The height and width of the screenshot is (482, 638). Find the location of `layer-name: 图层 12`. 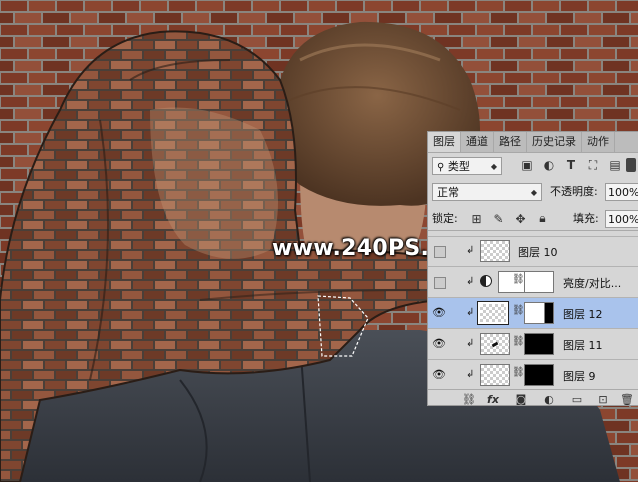

layer-name: 图层 12 is located at coordinates (583, 314).